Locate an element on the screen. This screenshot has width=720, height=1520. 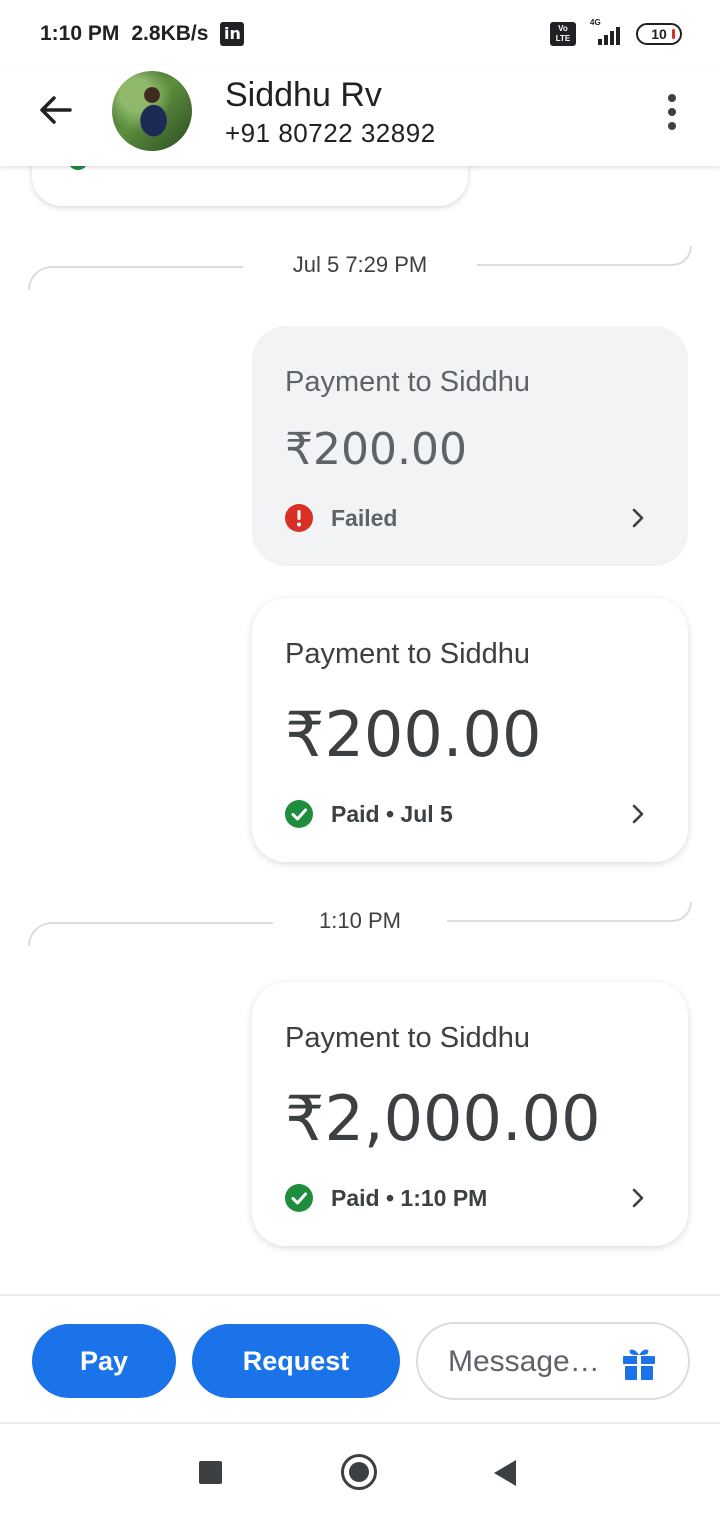
back-triangle-icon is located at coordinates (505, 1473).